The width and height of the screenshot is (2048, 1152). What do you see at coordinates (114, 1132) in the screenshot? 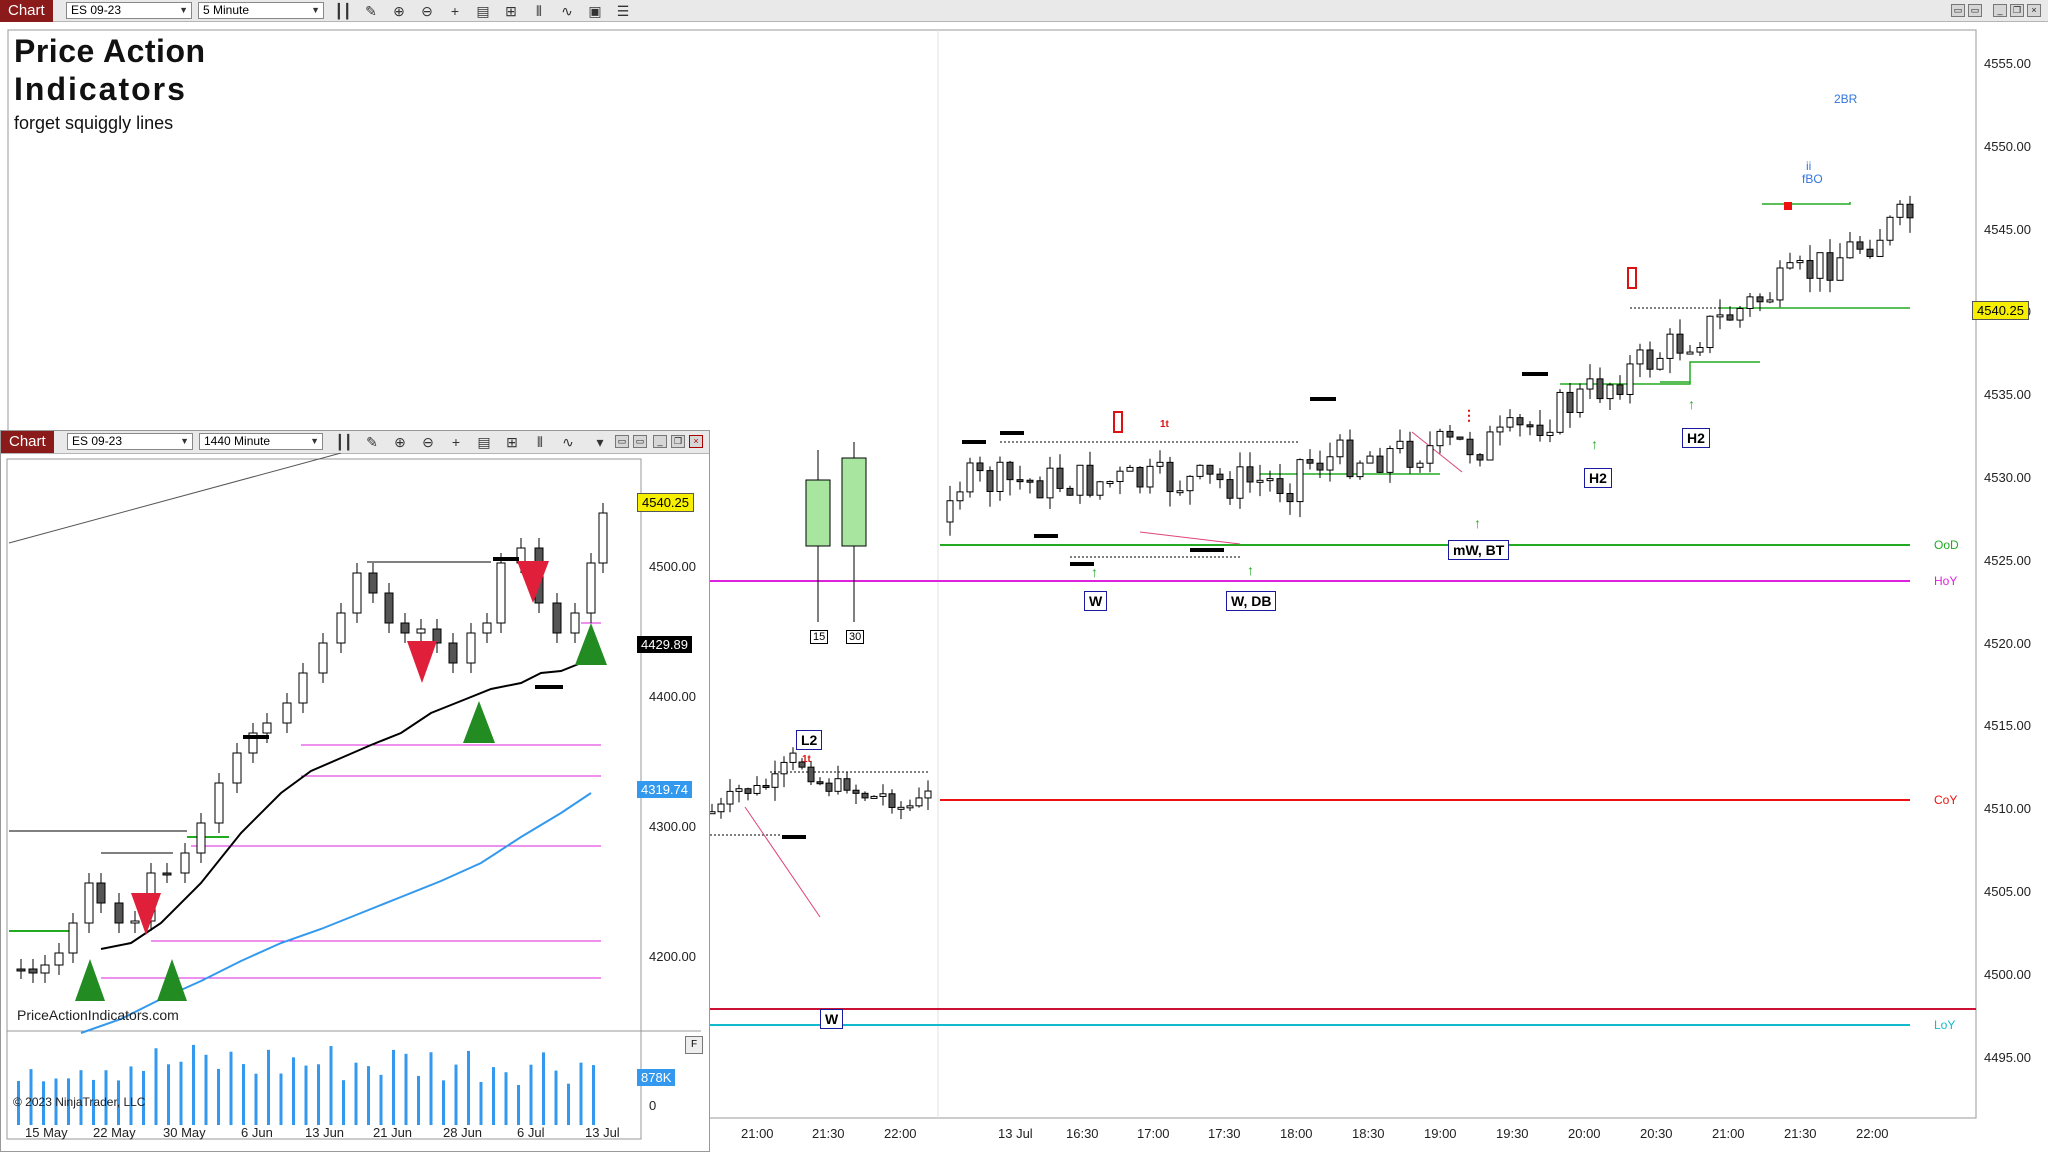
I see `inset-date-tick-label: 22 May` at bounding box center [114, 1132].